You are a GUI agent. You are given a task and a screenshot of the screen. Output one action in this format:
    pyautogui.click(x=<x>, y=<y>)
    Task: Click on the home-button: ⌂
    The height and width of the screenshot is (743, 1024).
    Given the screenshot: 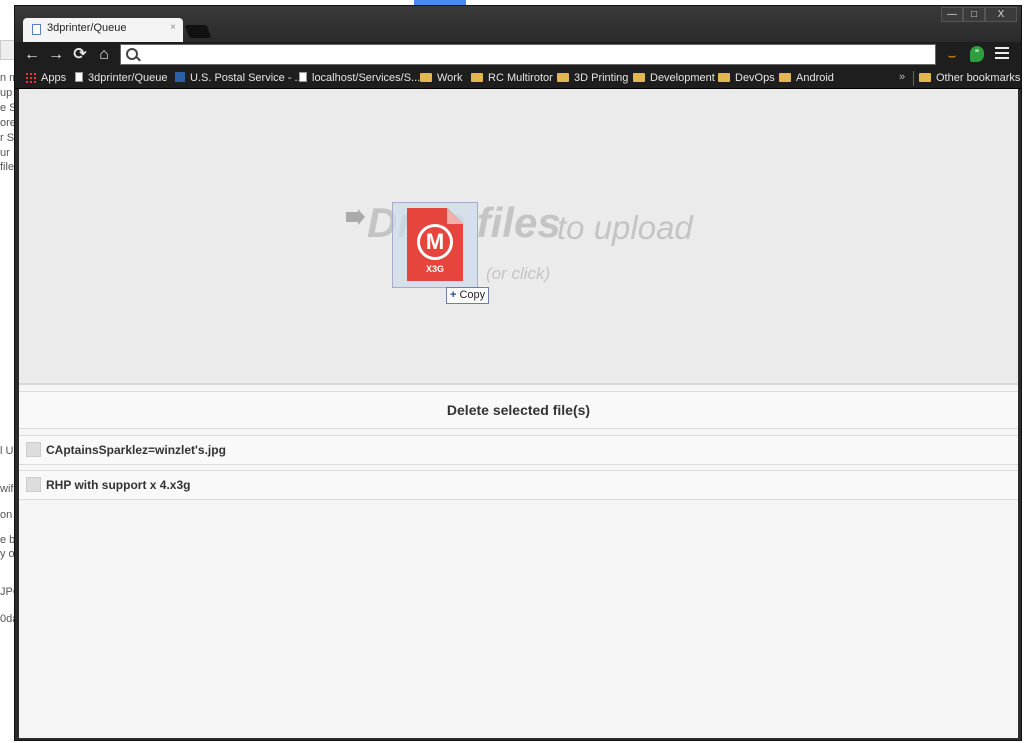 What is the action you would take?
    pyautogui.click(x=104, y=55)
    